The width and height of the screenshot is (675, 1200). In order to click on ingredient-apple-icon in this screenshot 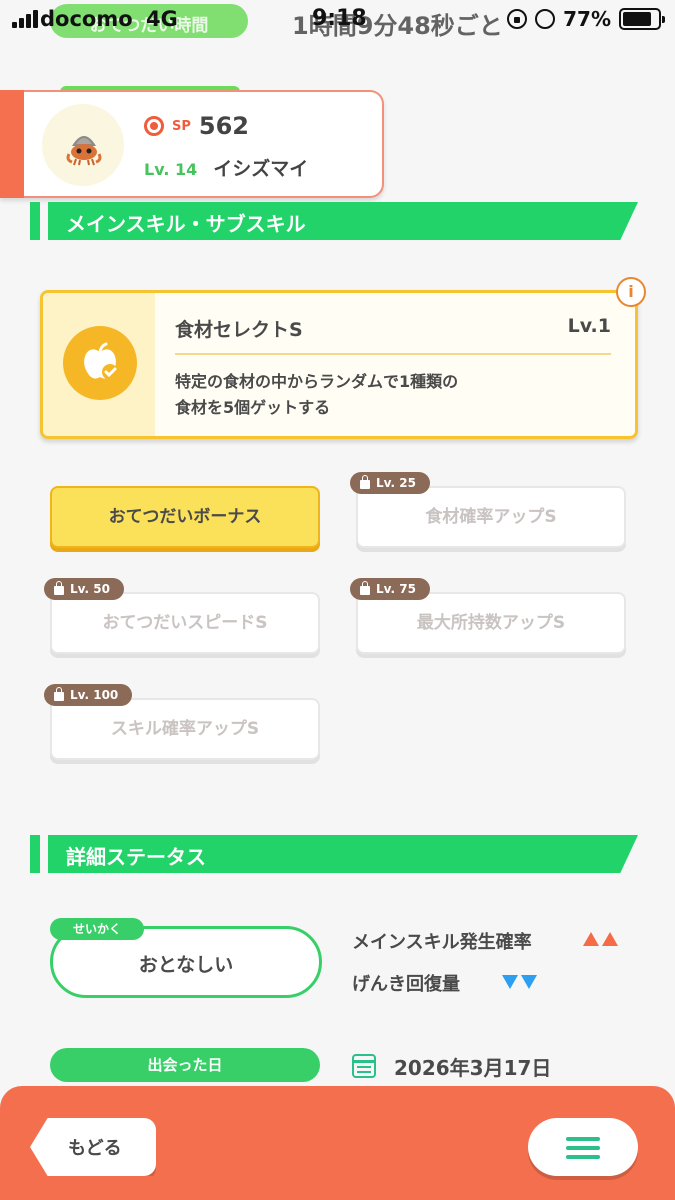, I will do `click(101, 361)`.